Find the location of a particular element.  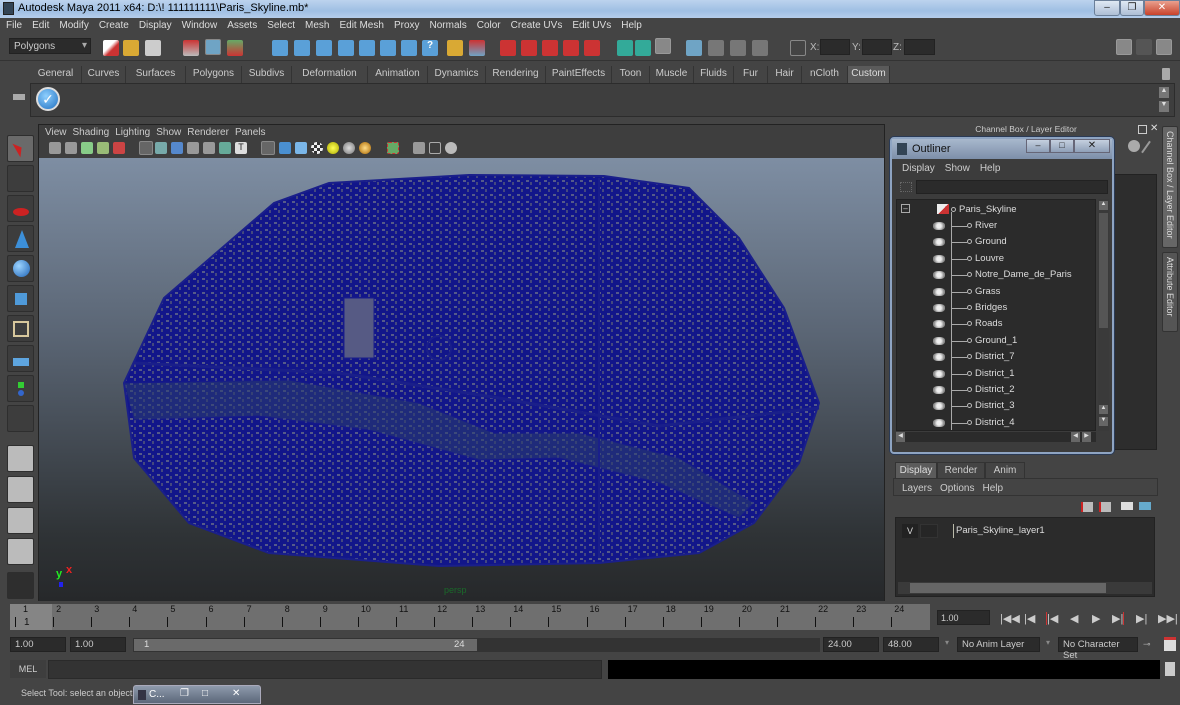

open-scene-icon is located at coordinates (131, 48).